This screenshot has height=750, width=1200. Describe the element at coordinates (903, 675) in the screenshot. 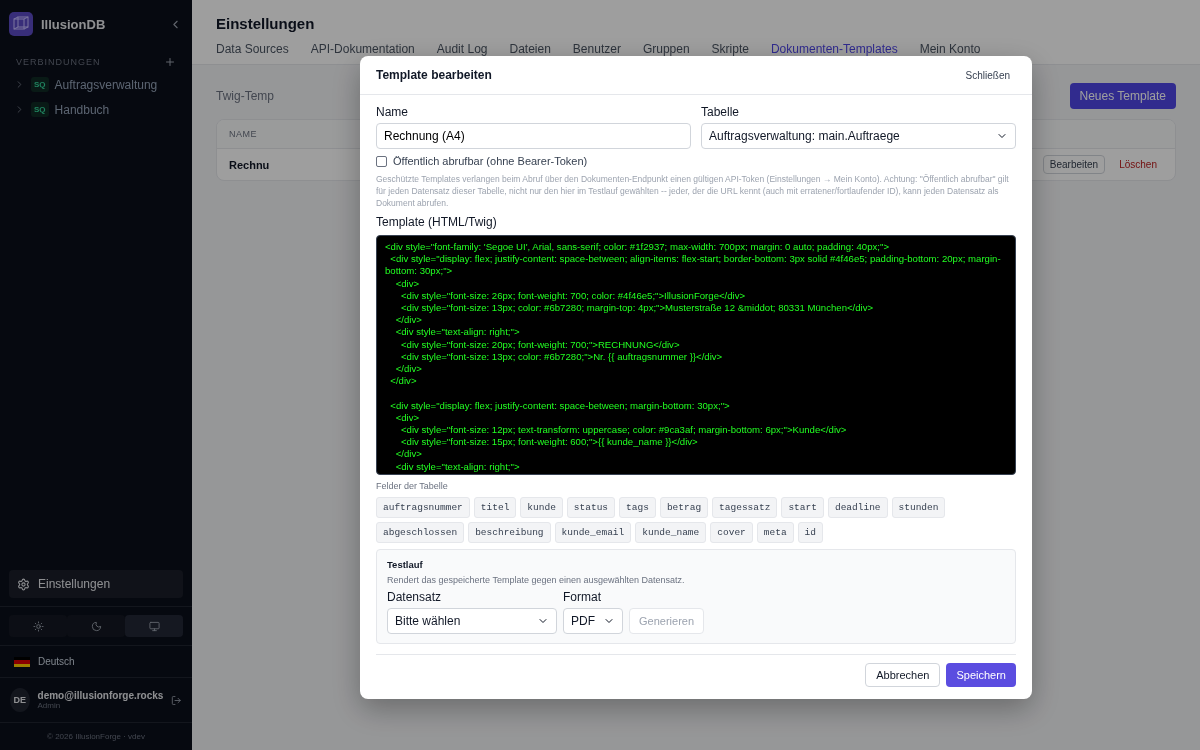

I see `cancel-button: Abbrechen` at that location.